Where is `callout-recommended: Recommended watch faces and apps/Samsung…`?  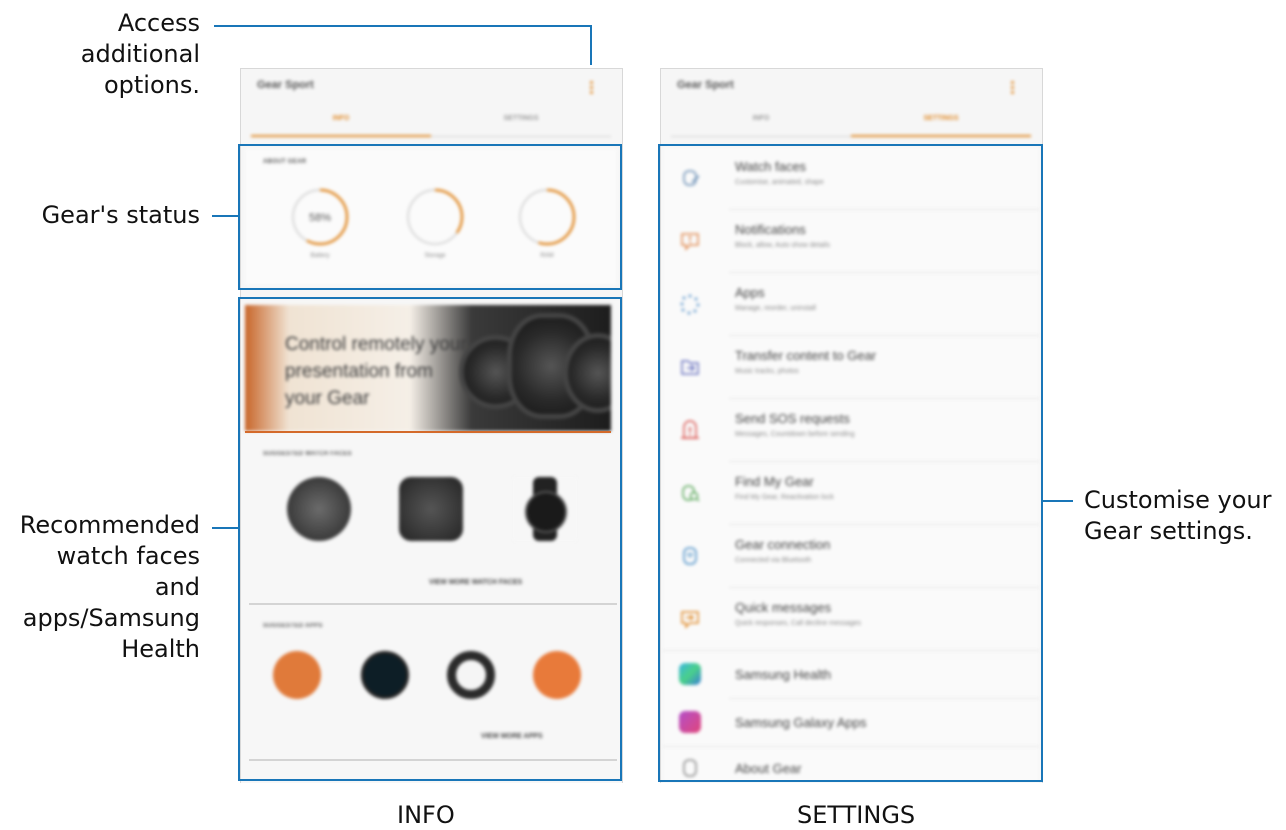
callout-recommended: Recommended watch faces and apps/Samsung… is located at coordinates (109, 587).